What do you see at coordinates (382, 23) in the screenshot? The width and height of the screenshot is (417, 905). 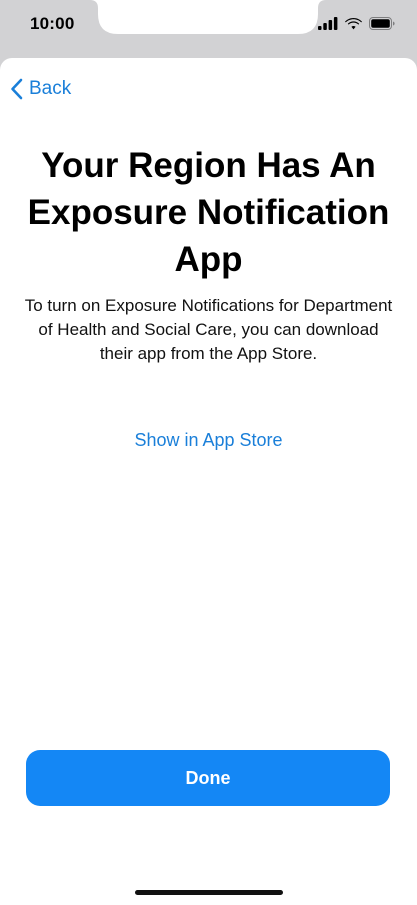 I see `battery-icon` at bounding box center [382, 23].